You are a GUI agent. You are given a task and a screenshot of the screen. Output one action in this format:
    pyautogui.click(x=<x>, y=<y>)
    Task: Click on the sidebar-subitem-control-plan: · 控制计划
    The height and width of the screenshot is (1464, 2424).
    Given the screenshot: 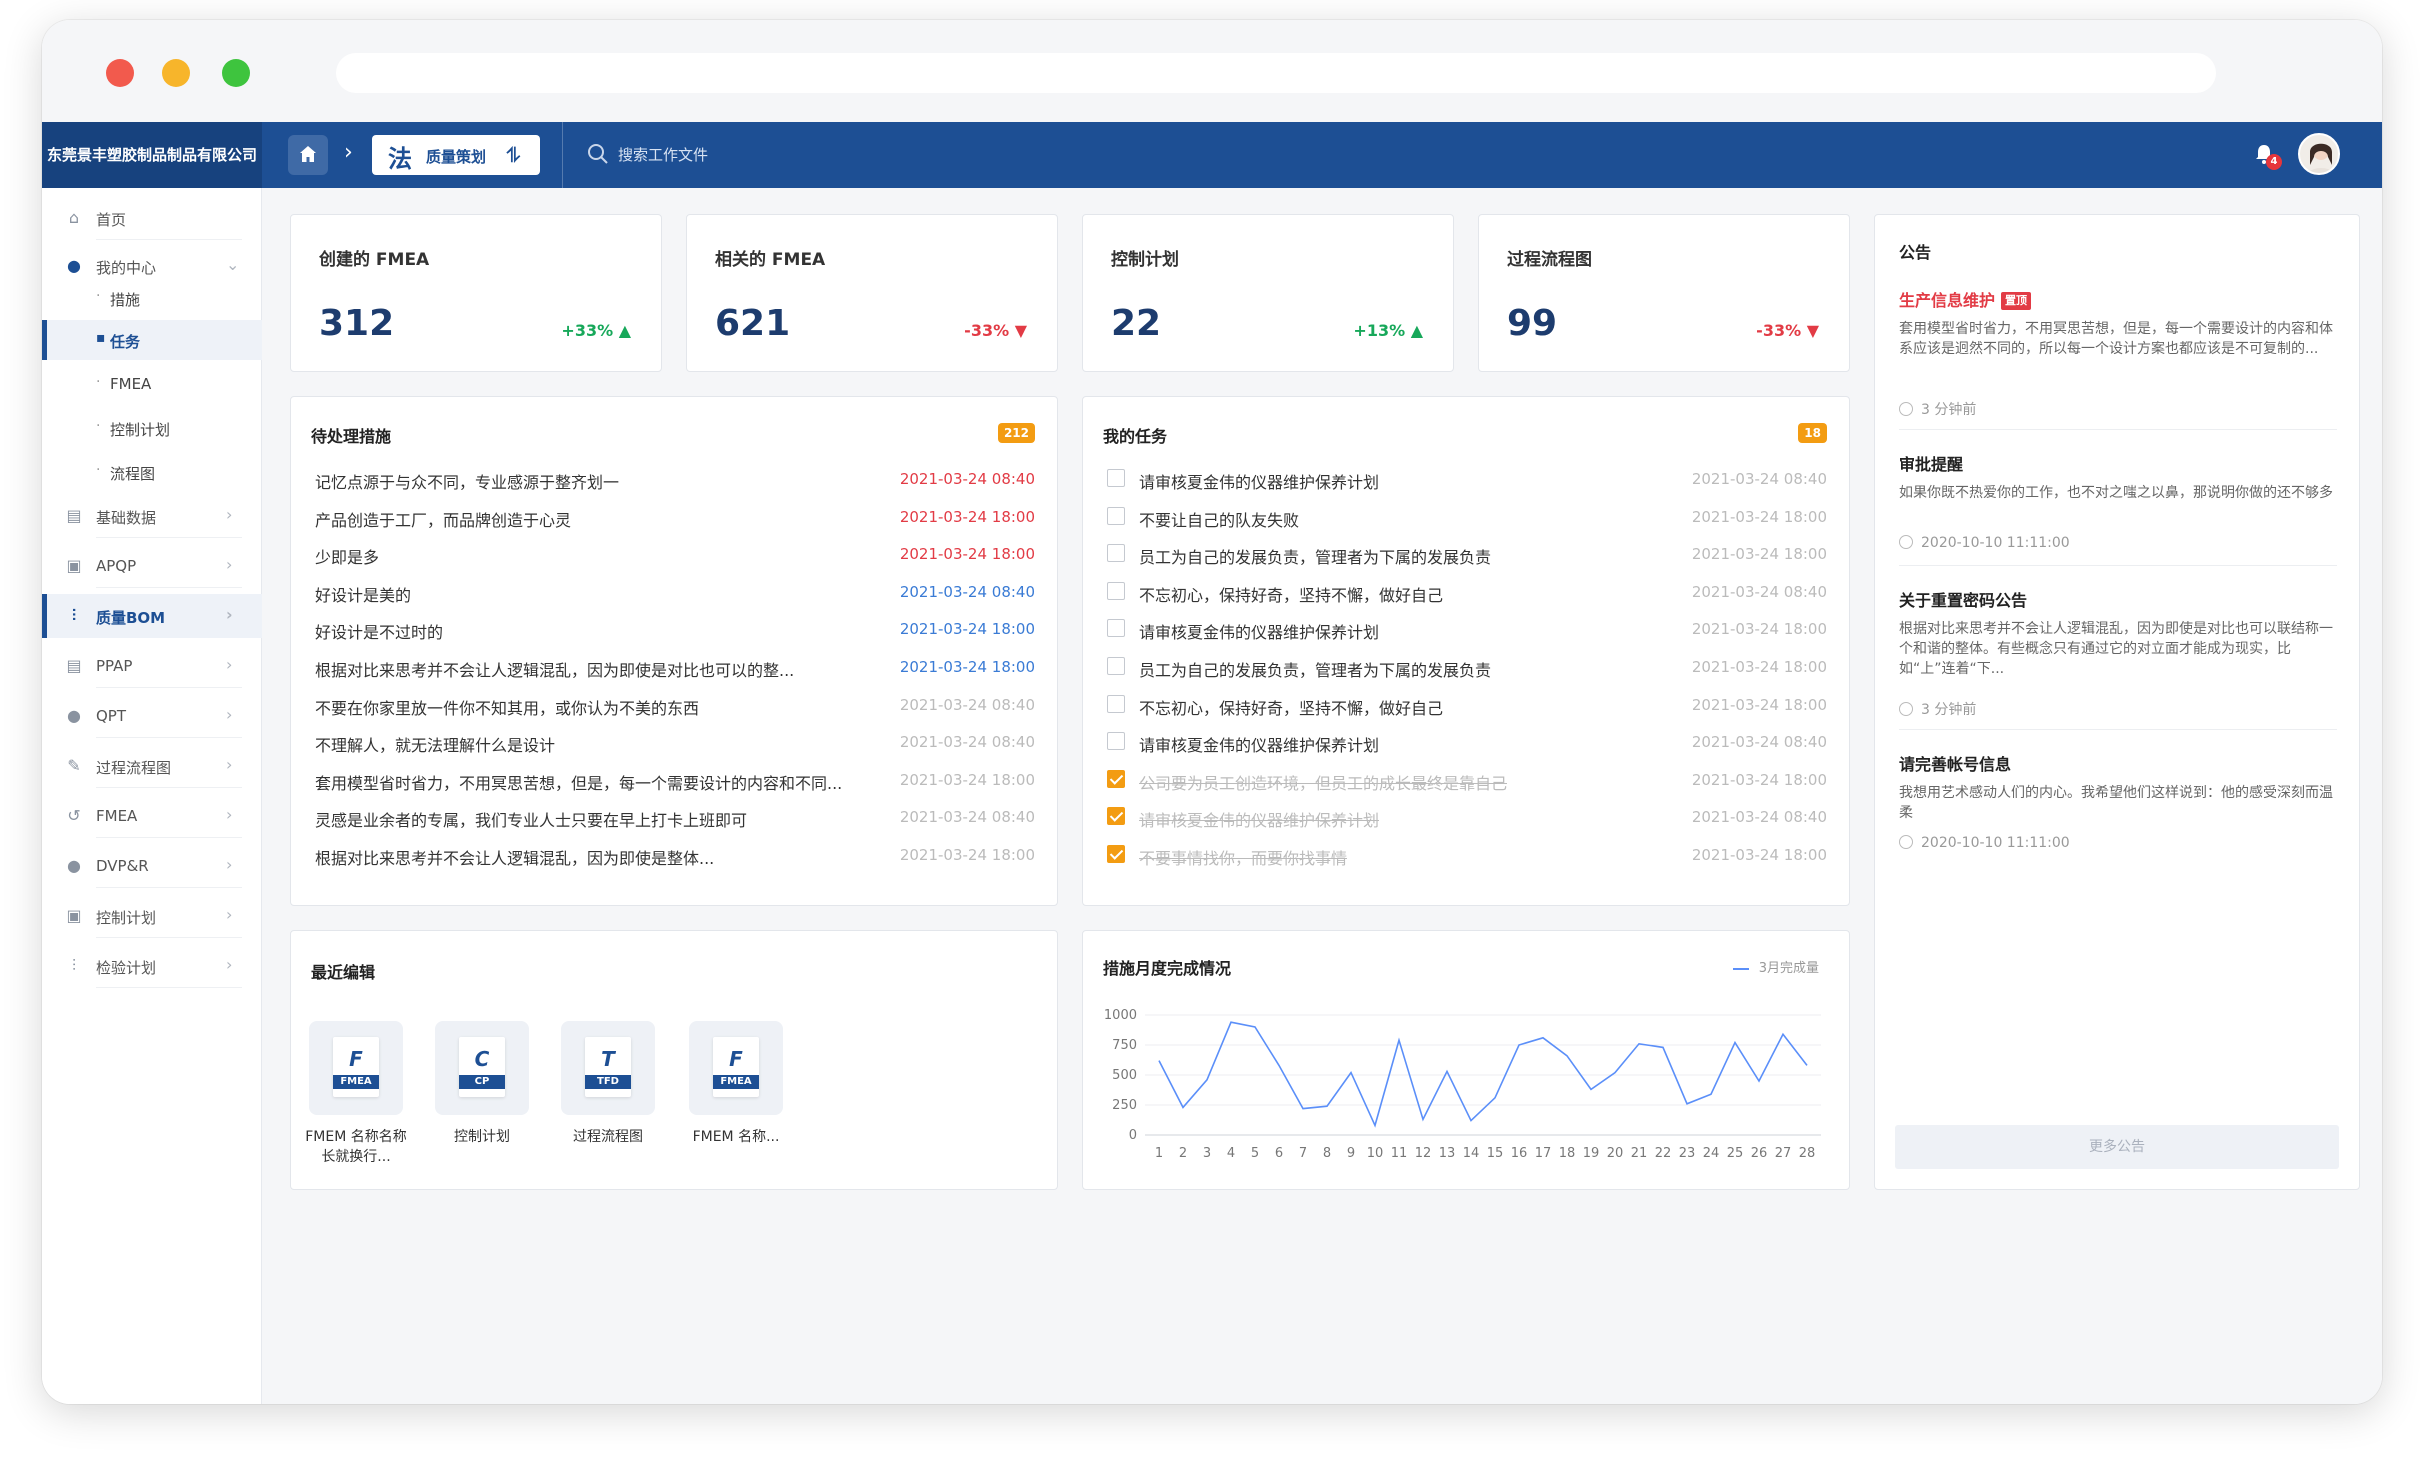 What is the action you would take?
    pyautogui.click(x=152, y=428)
    